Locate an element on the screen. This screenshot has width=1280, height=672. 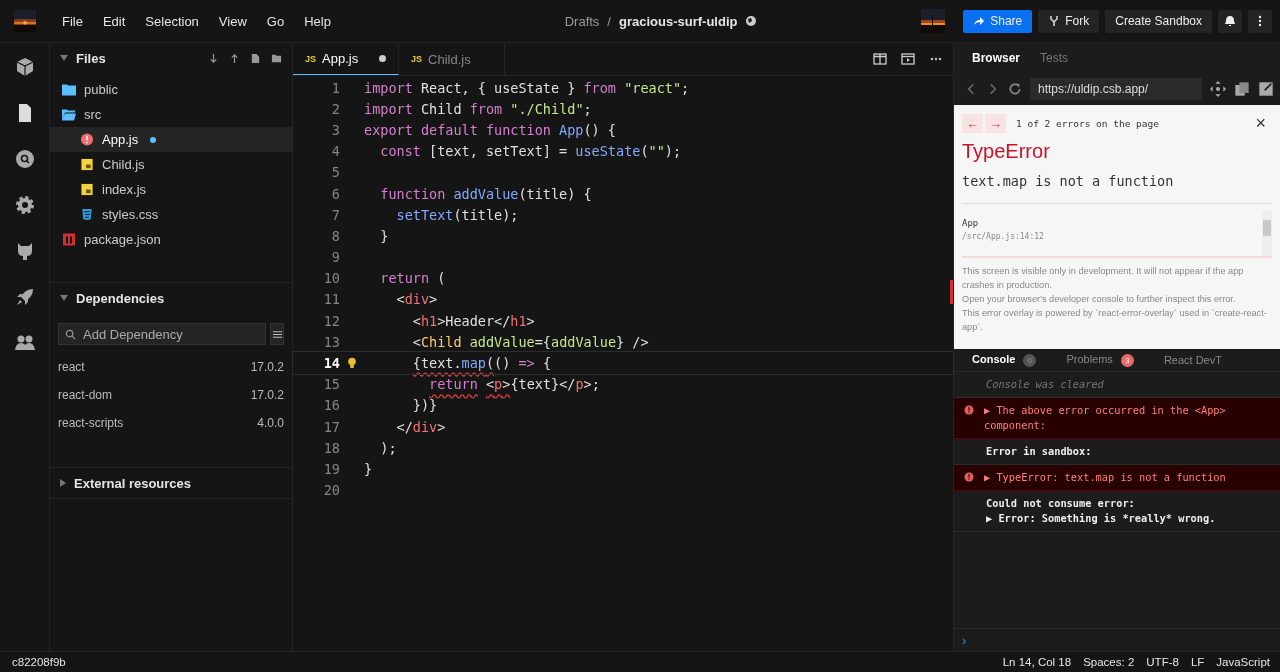
line-number: 20 is located at coordinates (331, 490).